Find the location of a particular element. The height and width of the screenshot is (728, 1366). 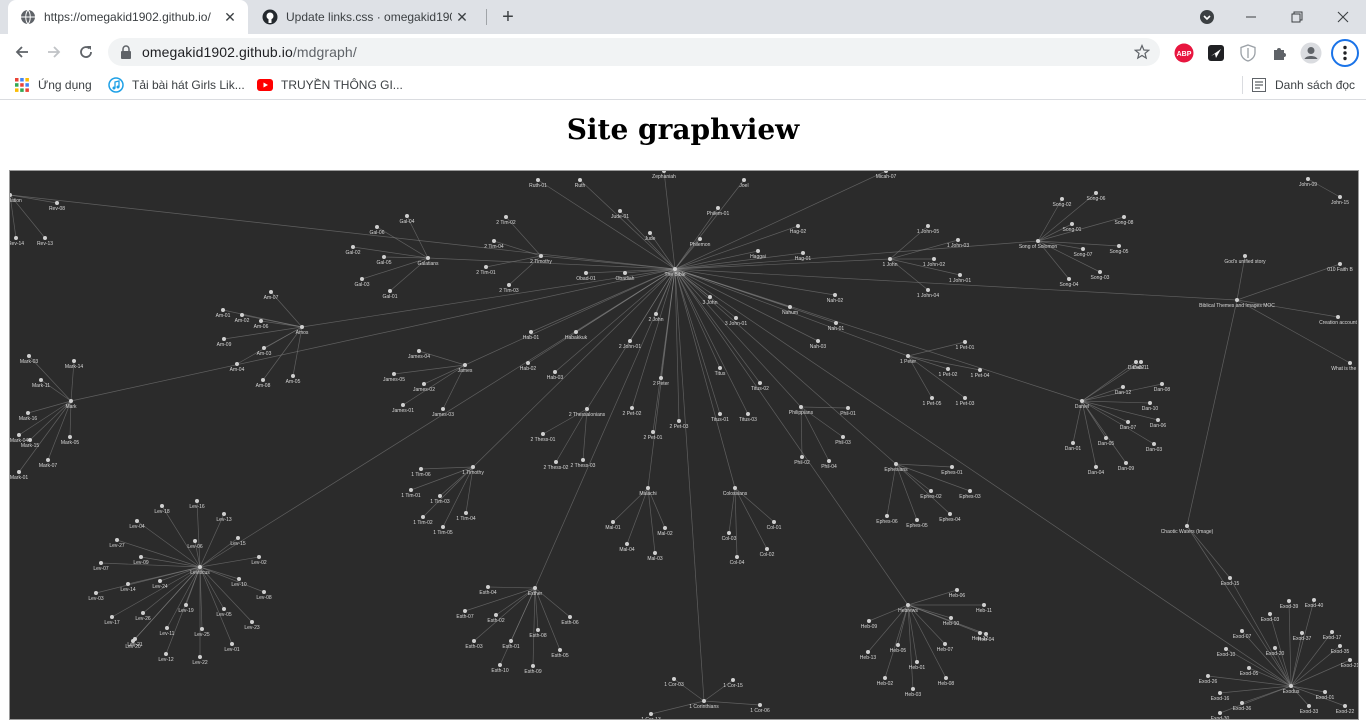

graph-node-mark-07: Mark-07 is located at coordinates (48, 463).